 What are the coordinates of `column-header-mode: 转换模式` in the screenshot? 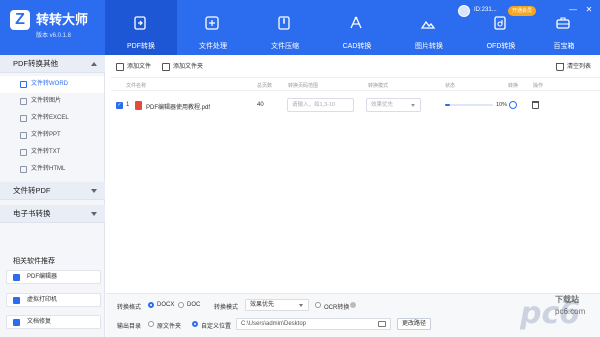 It's located at (378, 86).